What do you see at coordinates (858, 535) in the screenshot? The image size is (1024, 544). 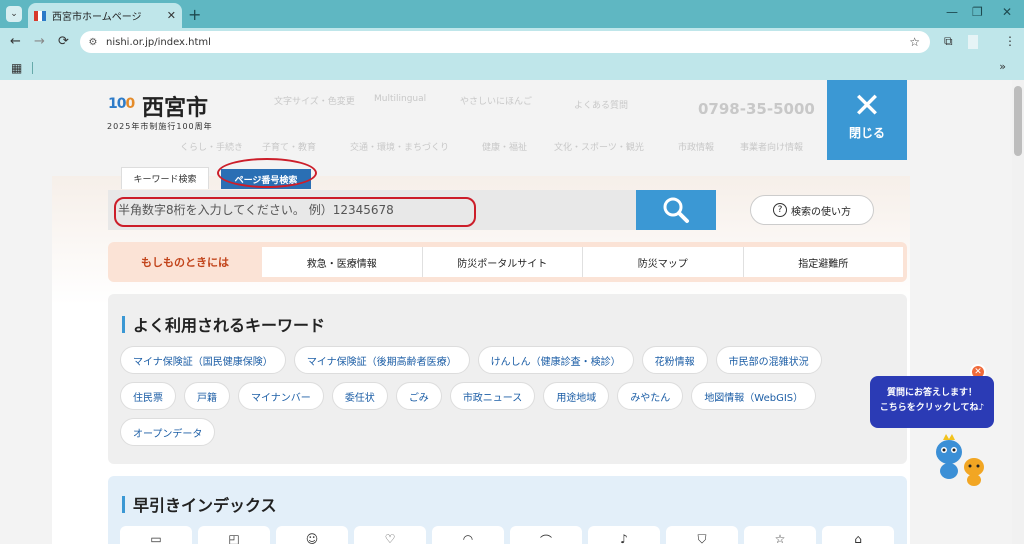 I see `index-tile-icon: ⌂` at bounding box center [858, 535].